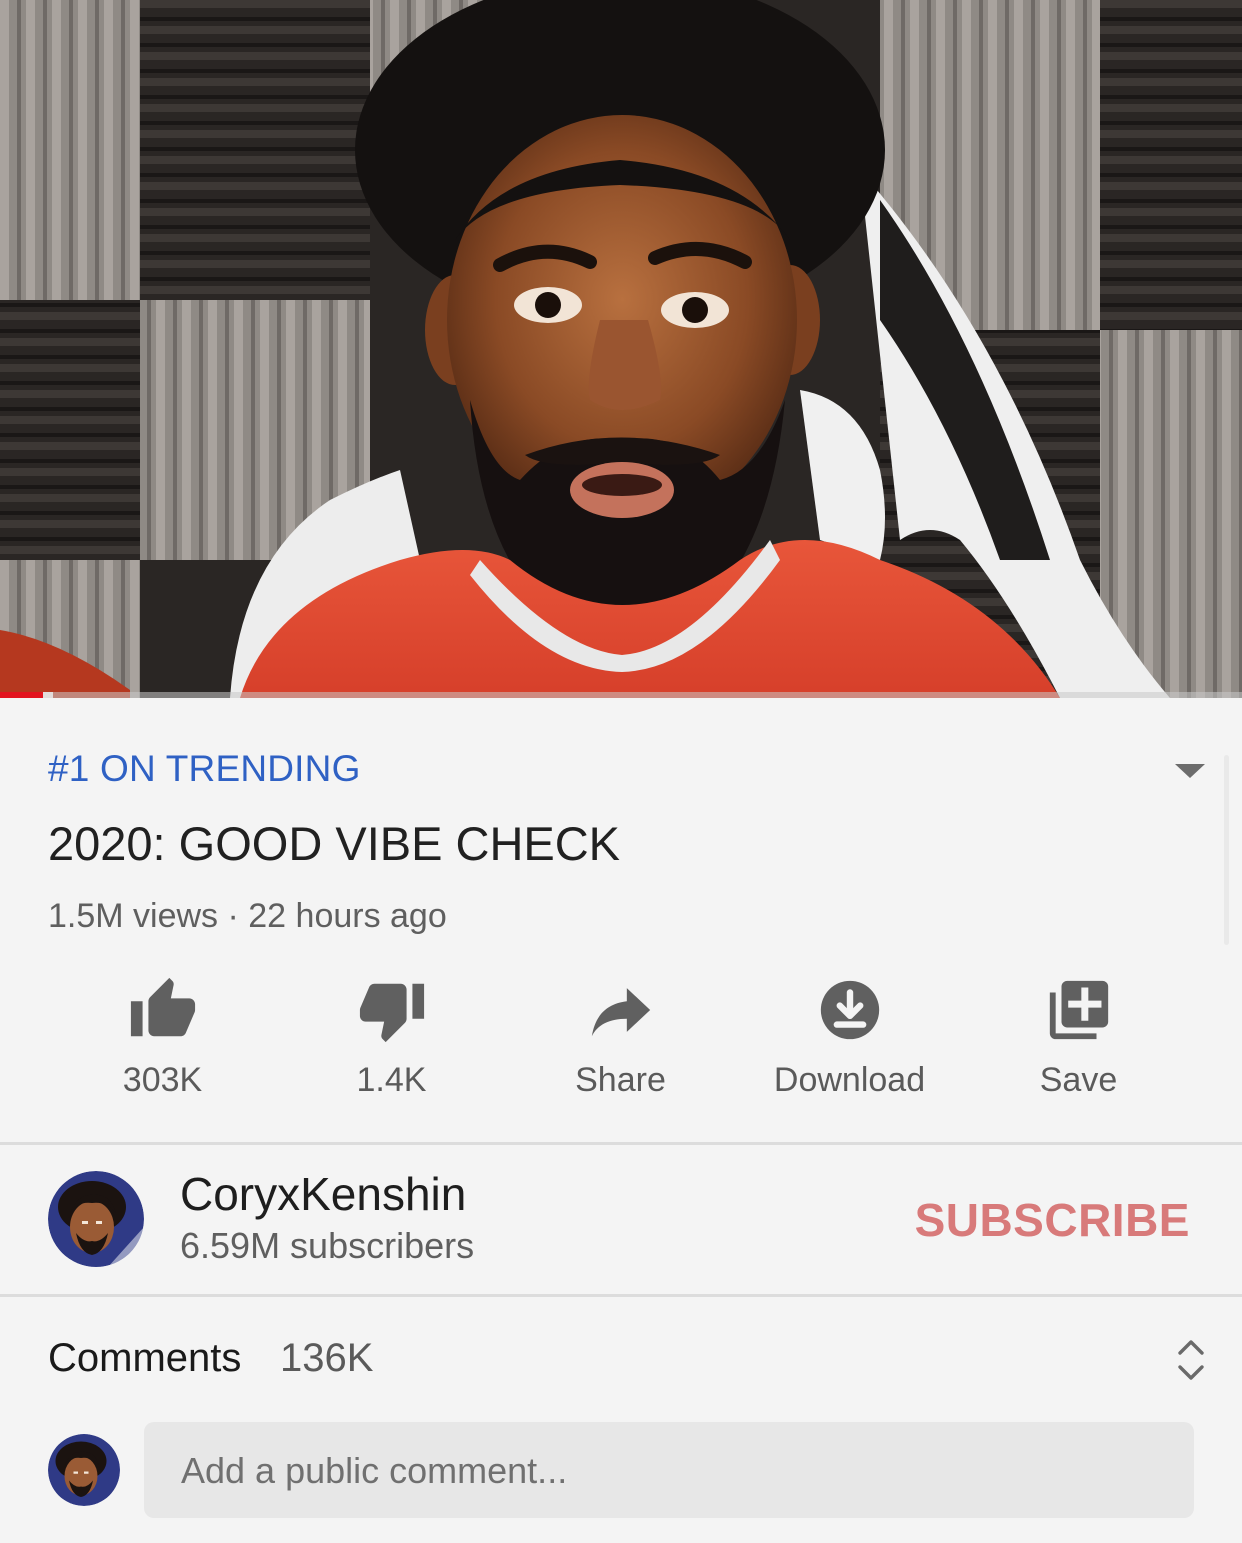  What do you see at coordinates (48, 695) in the screenshot?
I see `buffer-bar` at bounding box center [48, 695].